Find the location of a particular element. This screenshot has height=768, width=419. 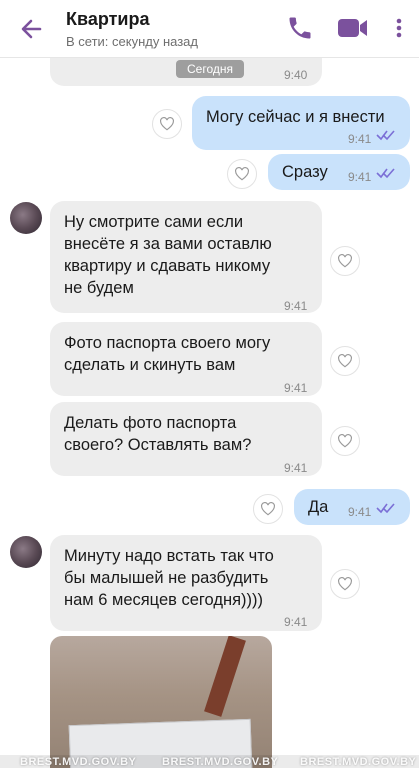

message-outgoing: Могу сейчас и я внести 9:41 is located at coordinates (301, 123).